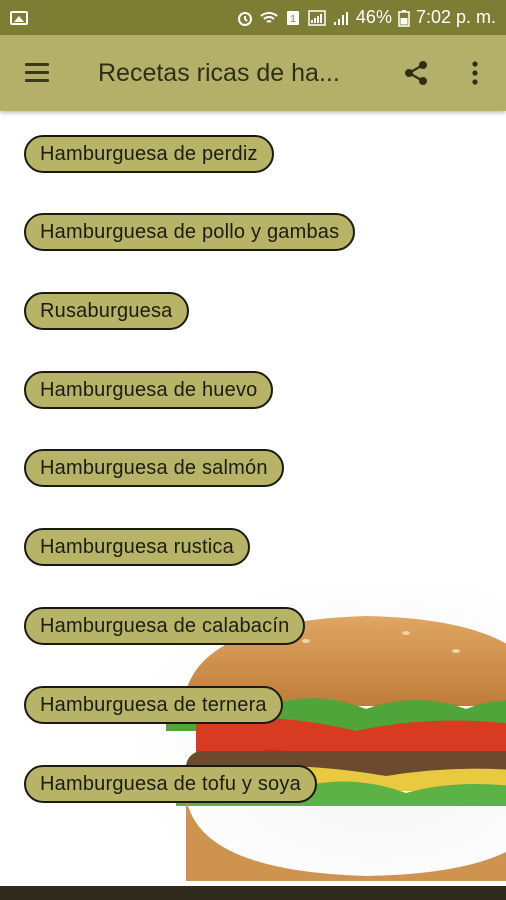  What do you see at coordinates (37, 73) in the screenshot?
I see `menu-icon` at bounding box center [37, 73].